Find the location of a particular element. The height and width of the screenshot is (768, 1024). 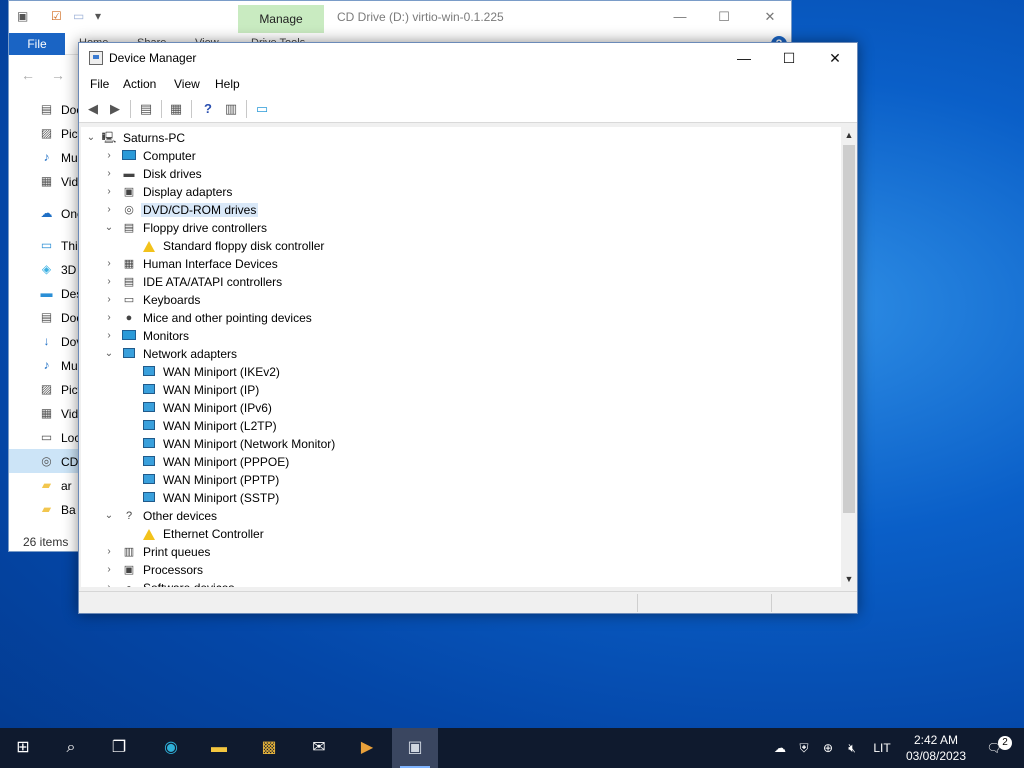

nav-item: ◎ CD is located at coordinates (44, 461).